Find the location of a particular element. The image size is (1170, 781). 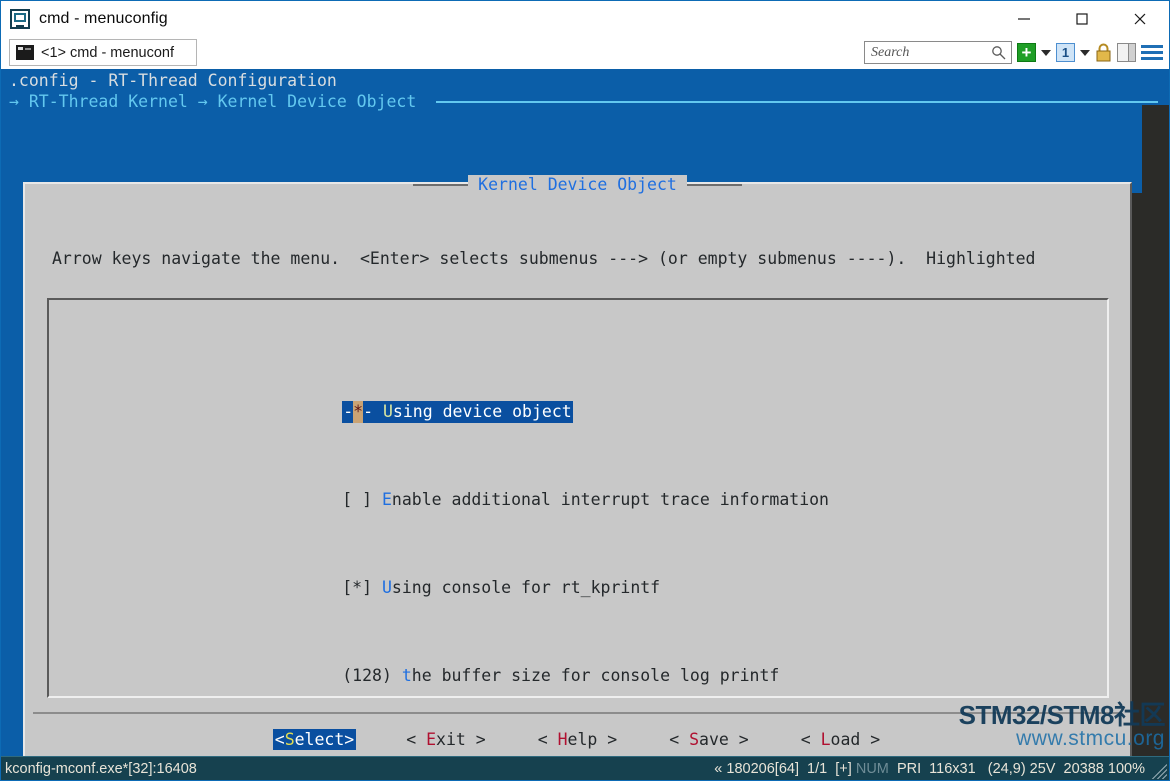

menu-item-selected: -*- Using device object is located at coordinates (457, 412).